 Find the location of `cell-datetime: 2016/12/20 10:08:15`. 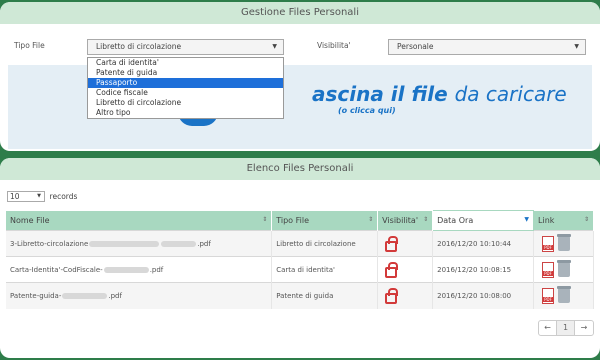

cell-datetime: 2016/12/20 10:08:15 is located at coordinates (483, 269).